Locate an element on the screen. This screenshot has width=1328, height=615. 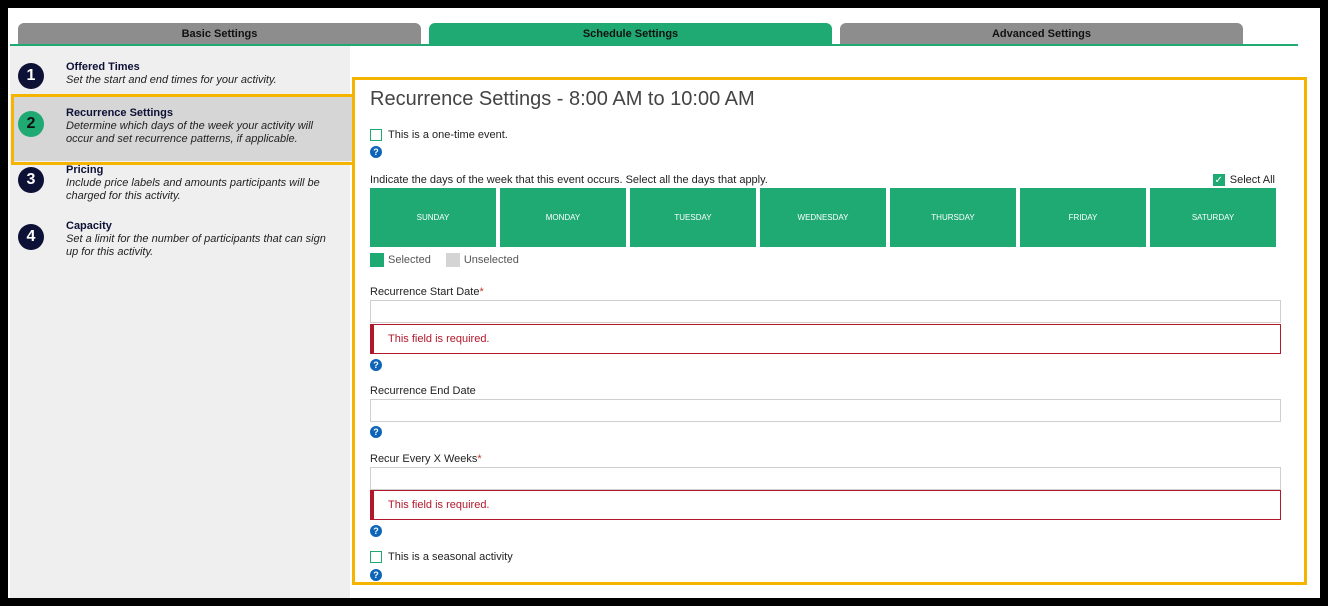
tab-schedule-settings: Schedule Settings is located at coordinates (630, 34).